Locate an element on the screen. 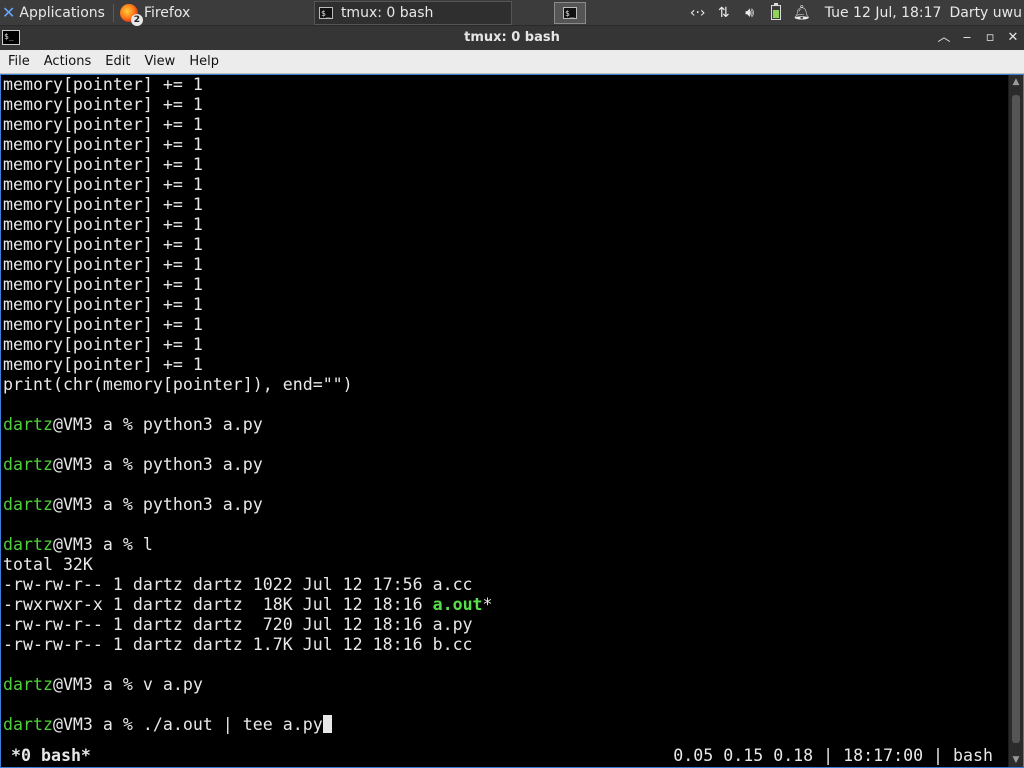 The image size is (1024, 768). system-tray: ‹·› ⇅ 🔊︎ 🔔︎ Tue 12 Jul, 18:17 Darty uwu is located at coordinates (854, 13).